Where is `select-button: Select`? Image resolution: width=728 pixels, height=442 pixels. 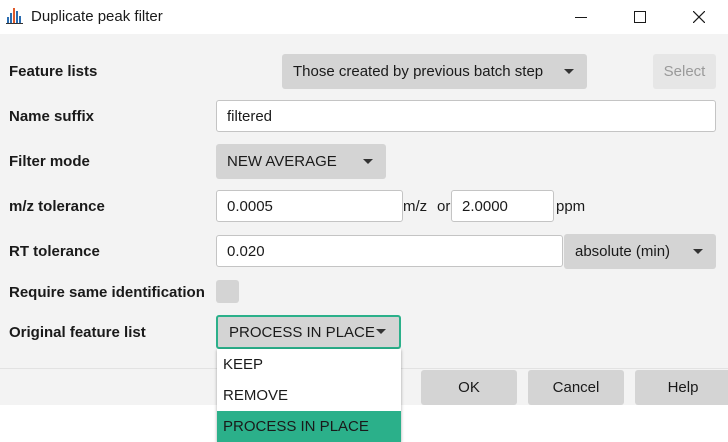
select-button: Select is located at coordinates (684, 71).